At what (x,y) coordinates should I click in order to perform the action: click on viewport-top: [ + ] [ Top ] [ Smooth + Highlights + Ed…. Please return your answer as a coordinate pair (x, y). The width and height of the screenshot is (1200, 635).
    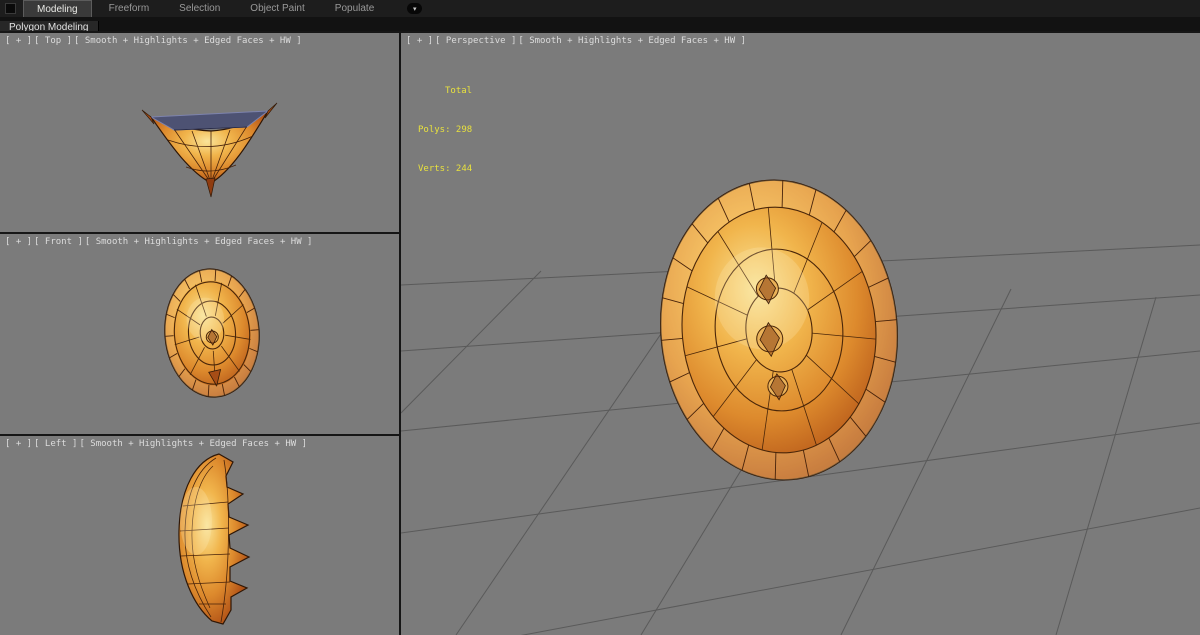
    Looking at the image, I should click on (199, 132).